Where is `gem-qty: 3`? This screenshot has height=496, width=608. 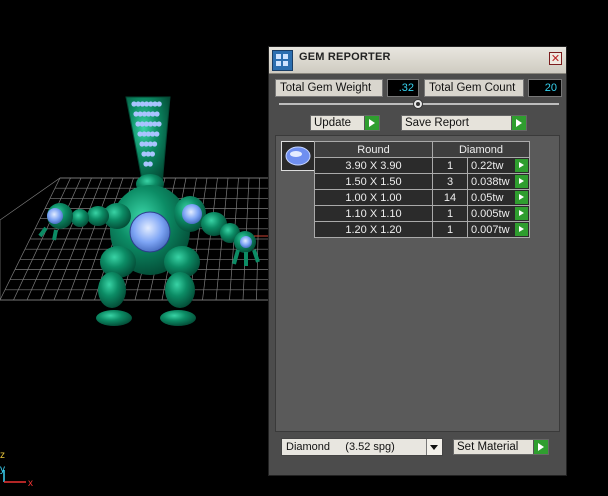
gem-qty: 3 is located at coordinates (450, 181).